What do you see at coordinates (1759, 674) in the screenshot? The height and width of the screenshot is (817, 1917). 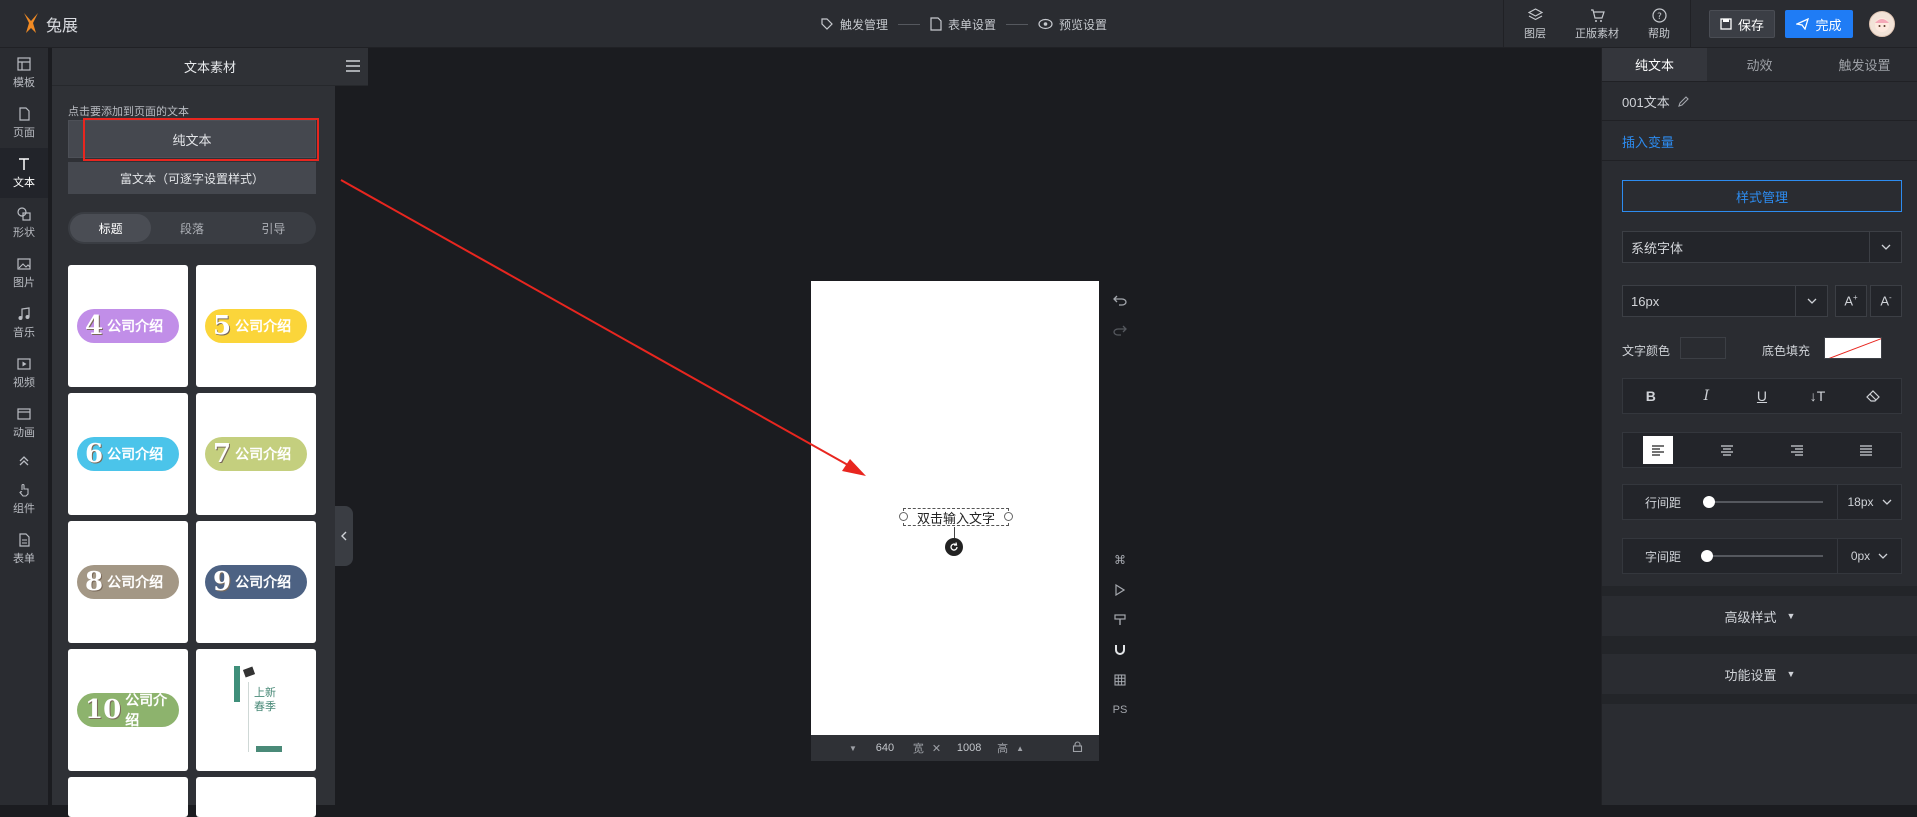 I see `feature-settings-section: 功能设置 ▼` at bounding box center [1759, 674].